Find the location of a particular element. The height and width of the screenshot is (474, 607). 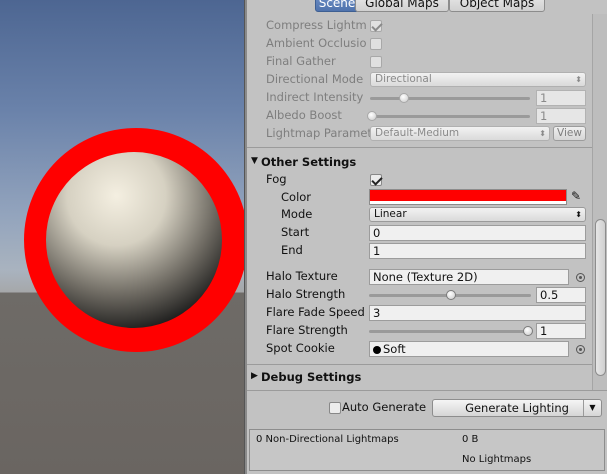

fog-start-row: Start 0 is located at coordinates (419, 233).